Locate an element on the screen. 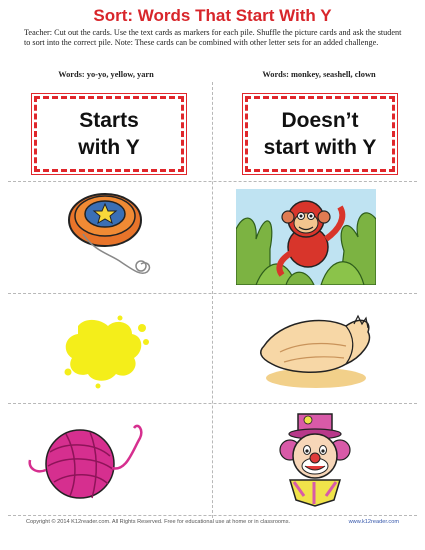 The width and height of the screenshot is (425, 550). yo-yo-picture is located at coordinates (109, 233).